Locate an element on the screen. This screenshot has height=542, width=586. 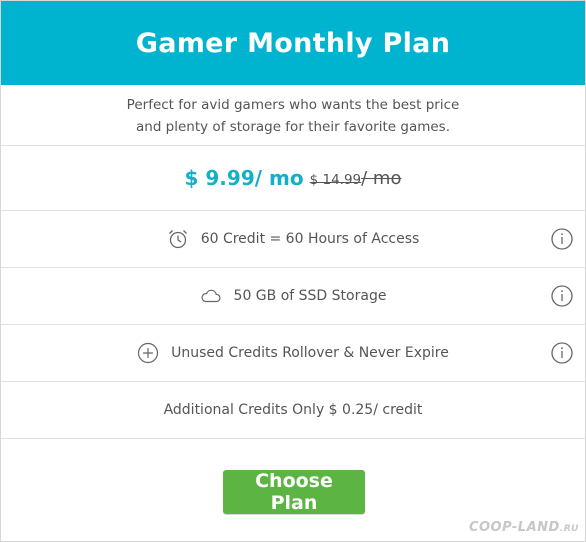
feature-row-rollover: Unused Credits Rollover & Never Expire is located at coordinates (293, 353).